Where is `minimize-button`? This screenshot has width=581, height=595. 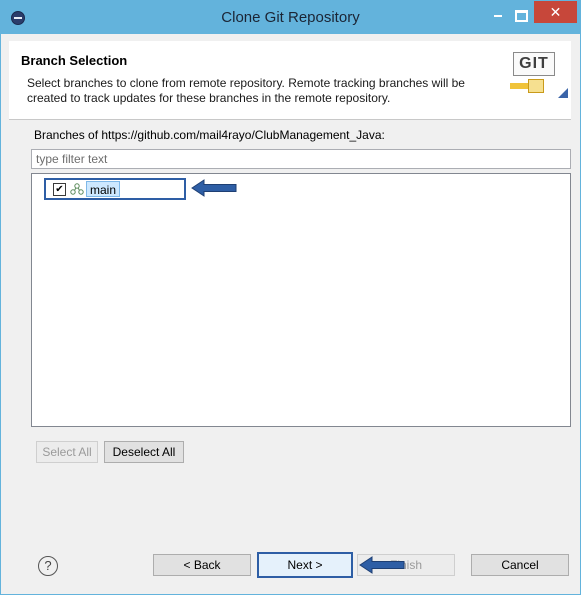
minimize-button is located at coordinates (498, 18).